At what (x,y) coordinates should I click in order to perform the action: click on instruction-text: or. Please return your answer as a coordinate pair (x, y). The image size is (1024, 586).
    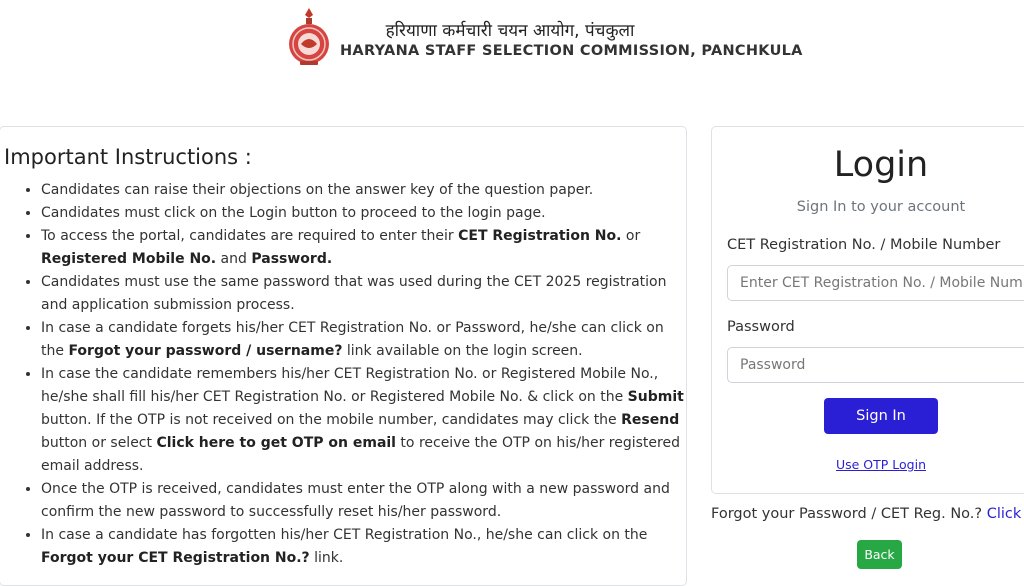
    Looking at the image, I should click on (631, 236).